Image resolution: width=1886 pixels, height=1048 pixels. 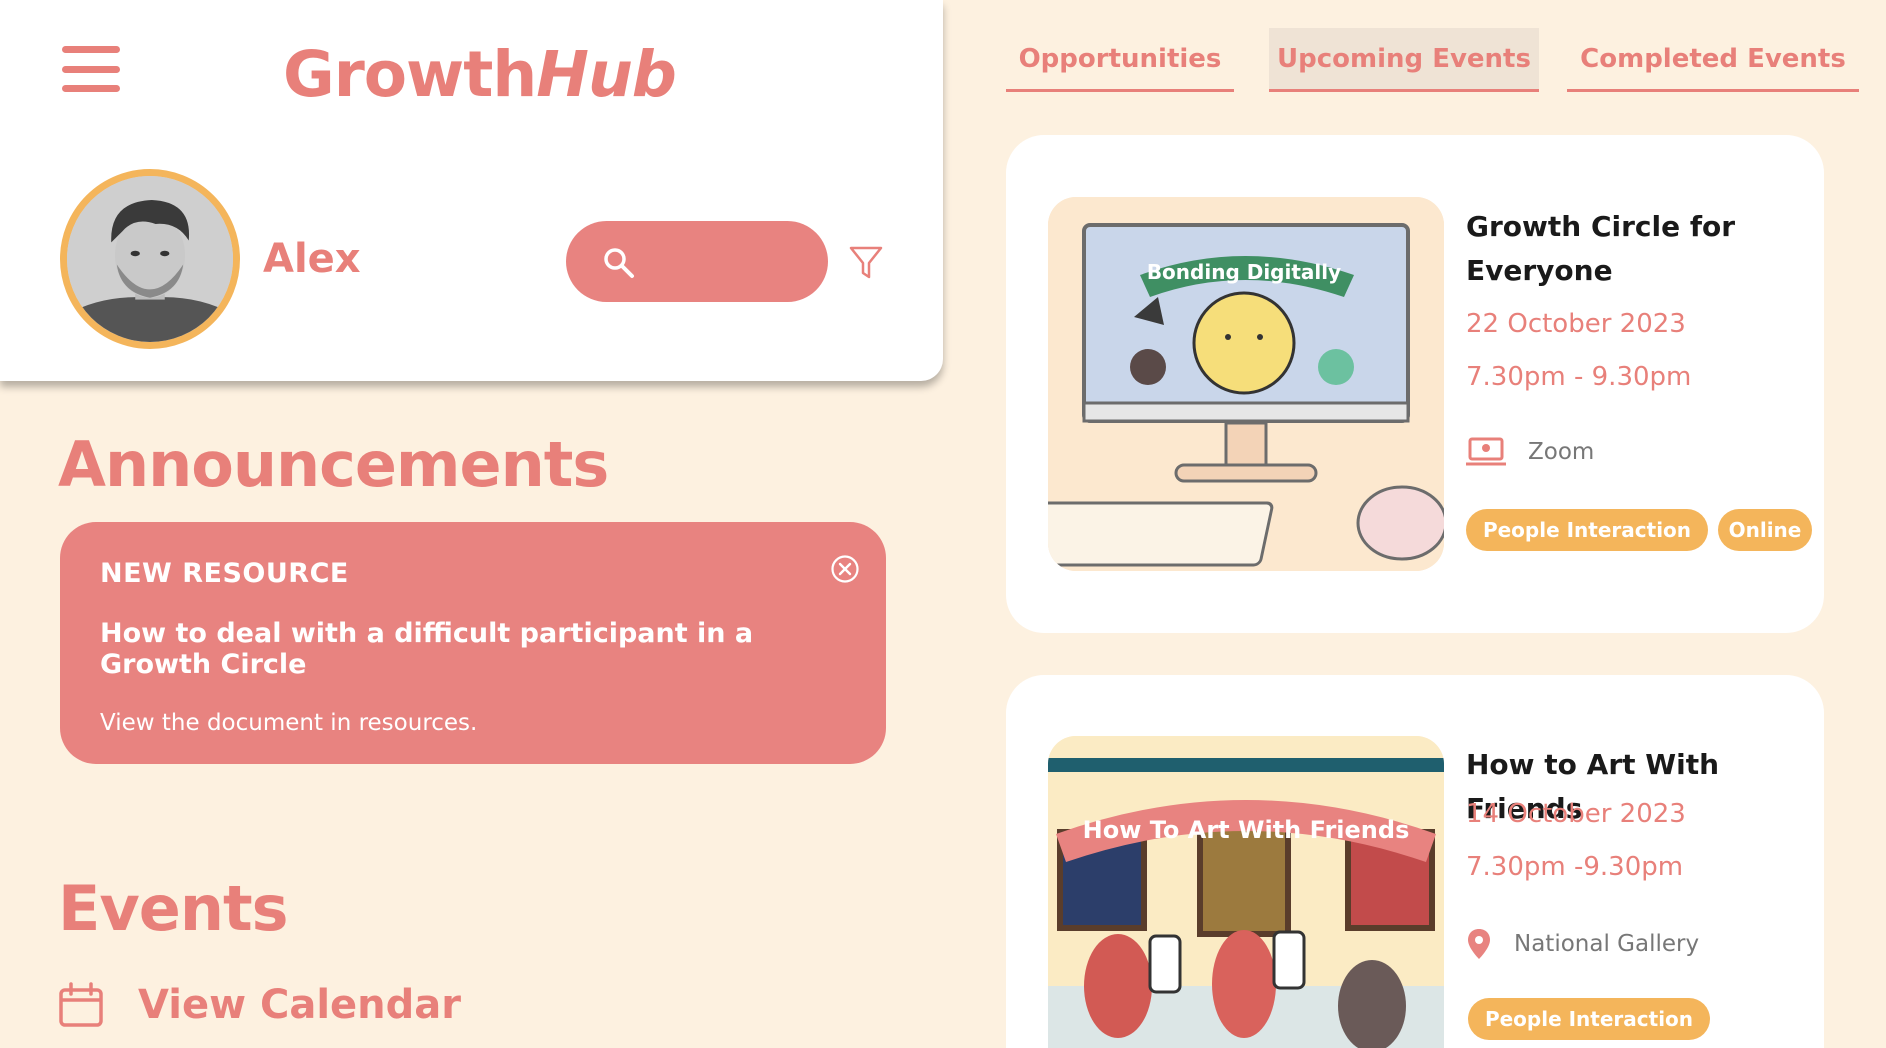 I want to click on app-logo: GrowthHub, so click(x=480, y=74).